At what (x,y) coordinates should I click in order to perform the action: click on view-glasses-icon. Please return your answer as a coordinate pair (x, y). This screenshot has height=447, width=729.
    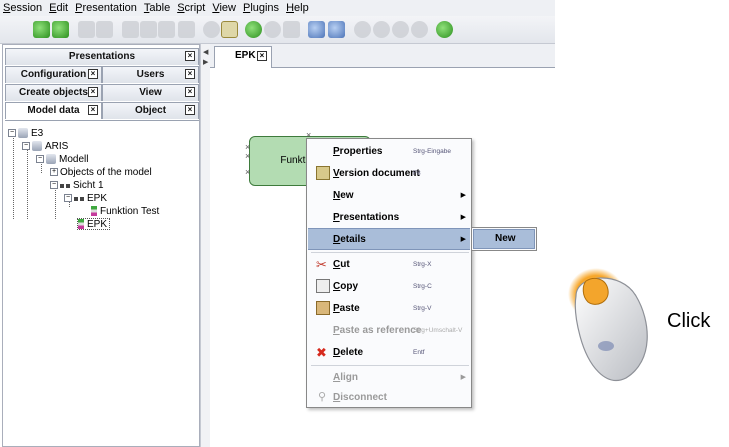
    Looking at the image, I should click on (65, 186).